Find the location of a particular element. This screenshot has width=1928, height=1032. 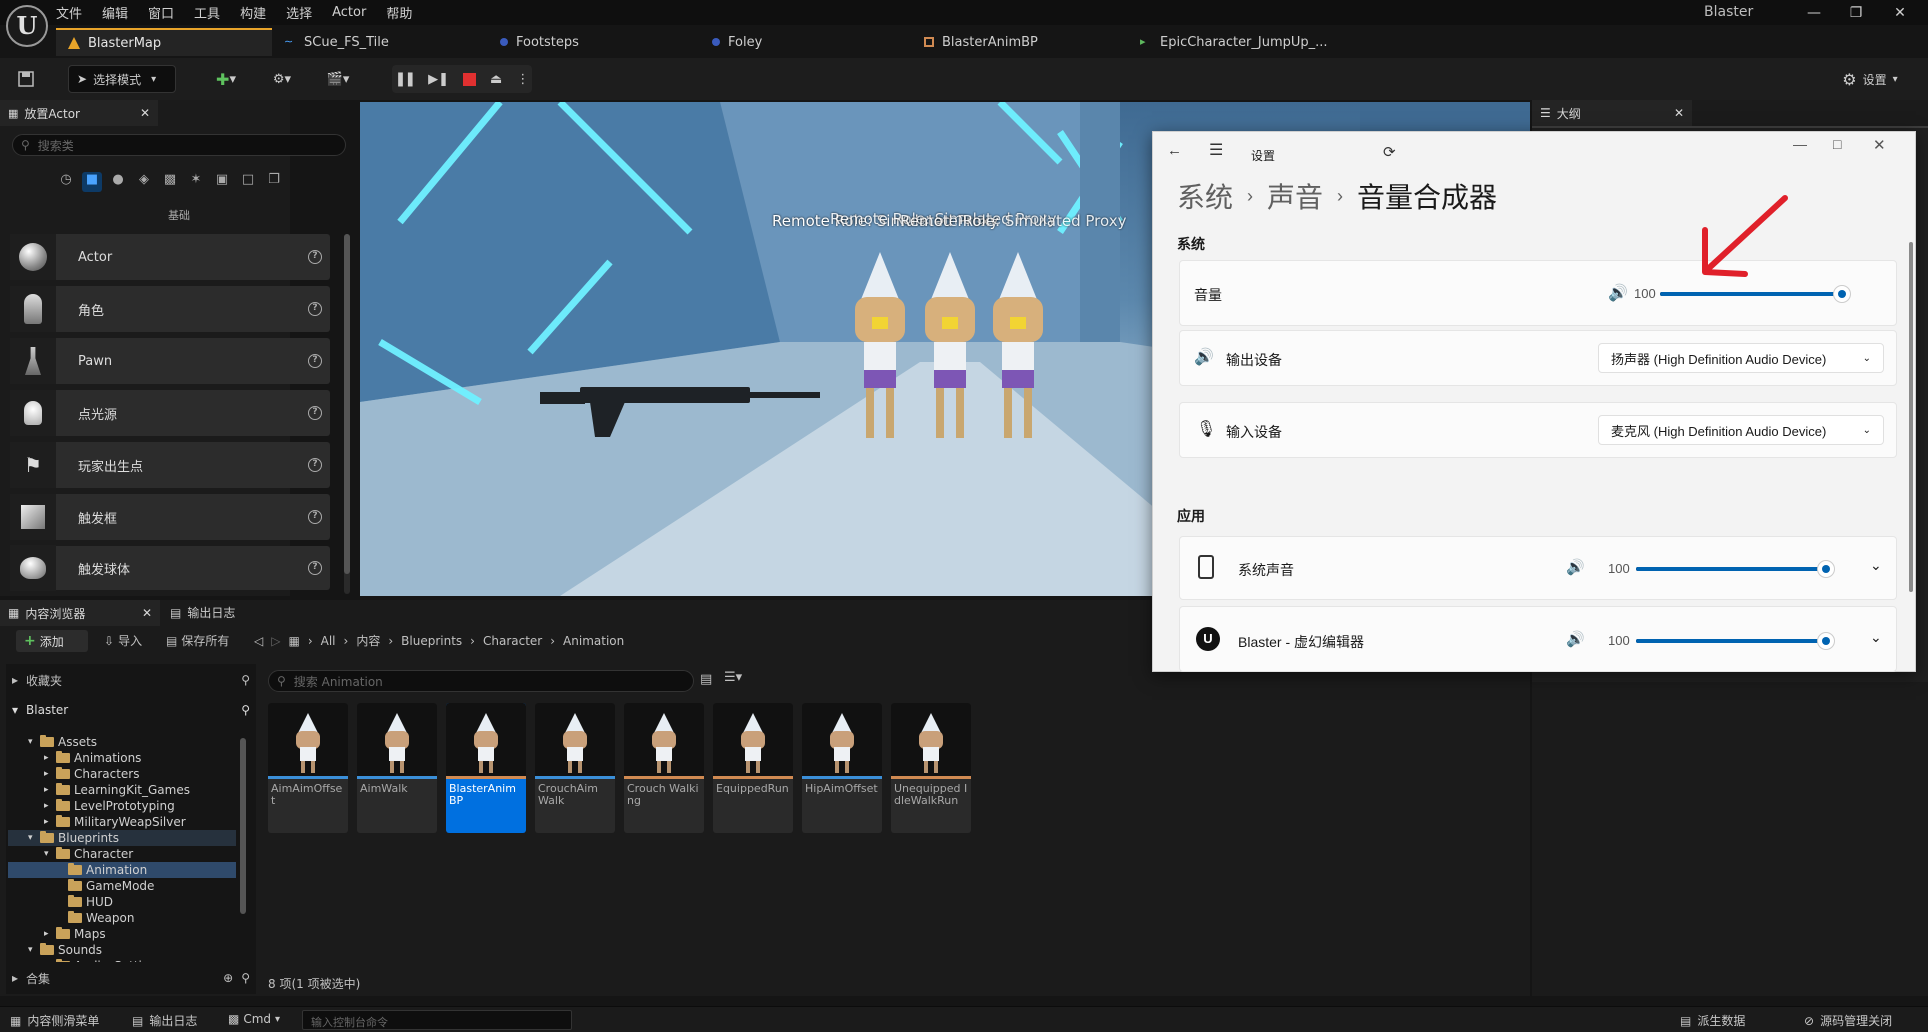

chevron-down-icon: ⌄ is located at coordinates (1876, 637).